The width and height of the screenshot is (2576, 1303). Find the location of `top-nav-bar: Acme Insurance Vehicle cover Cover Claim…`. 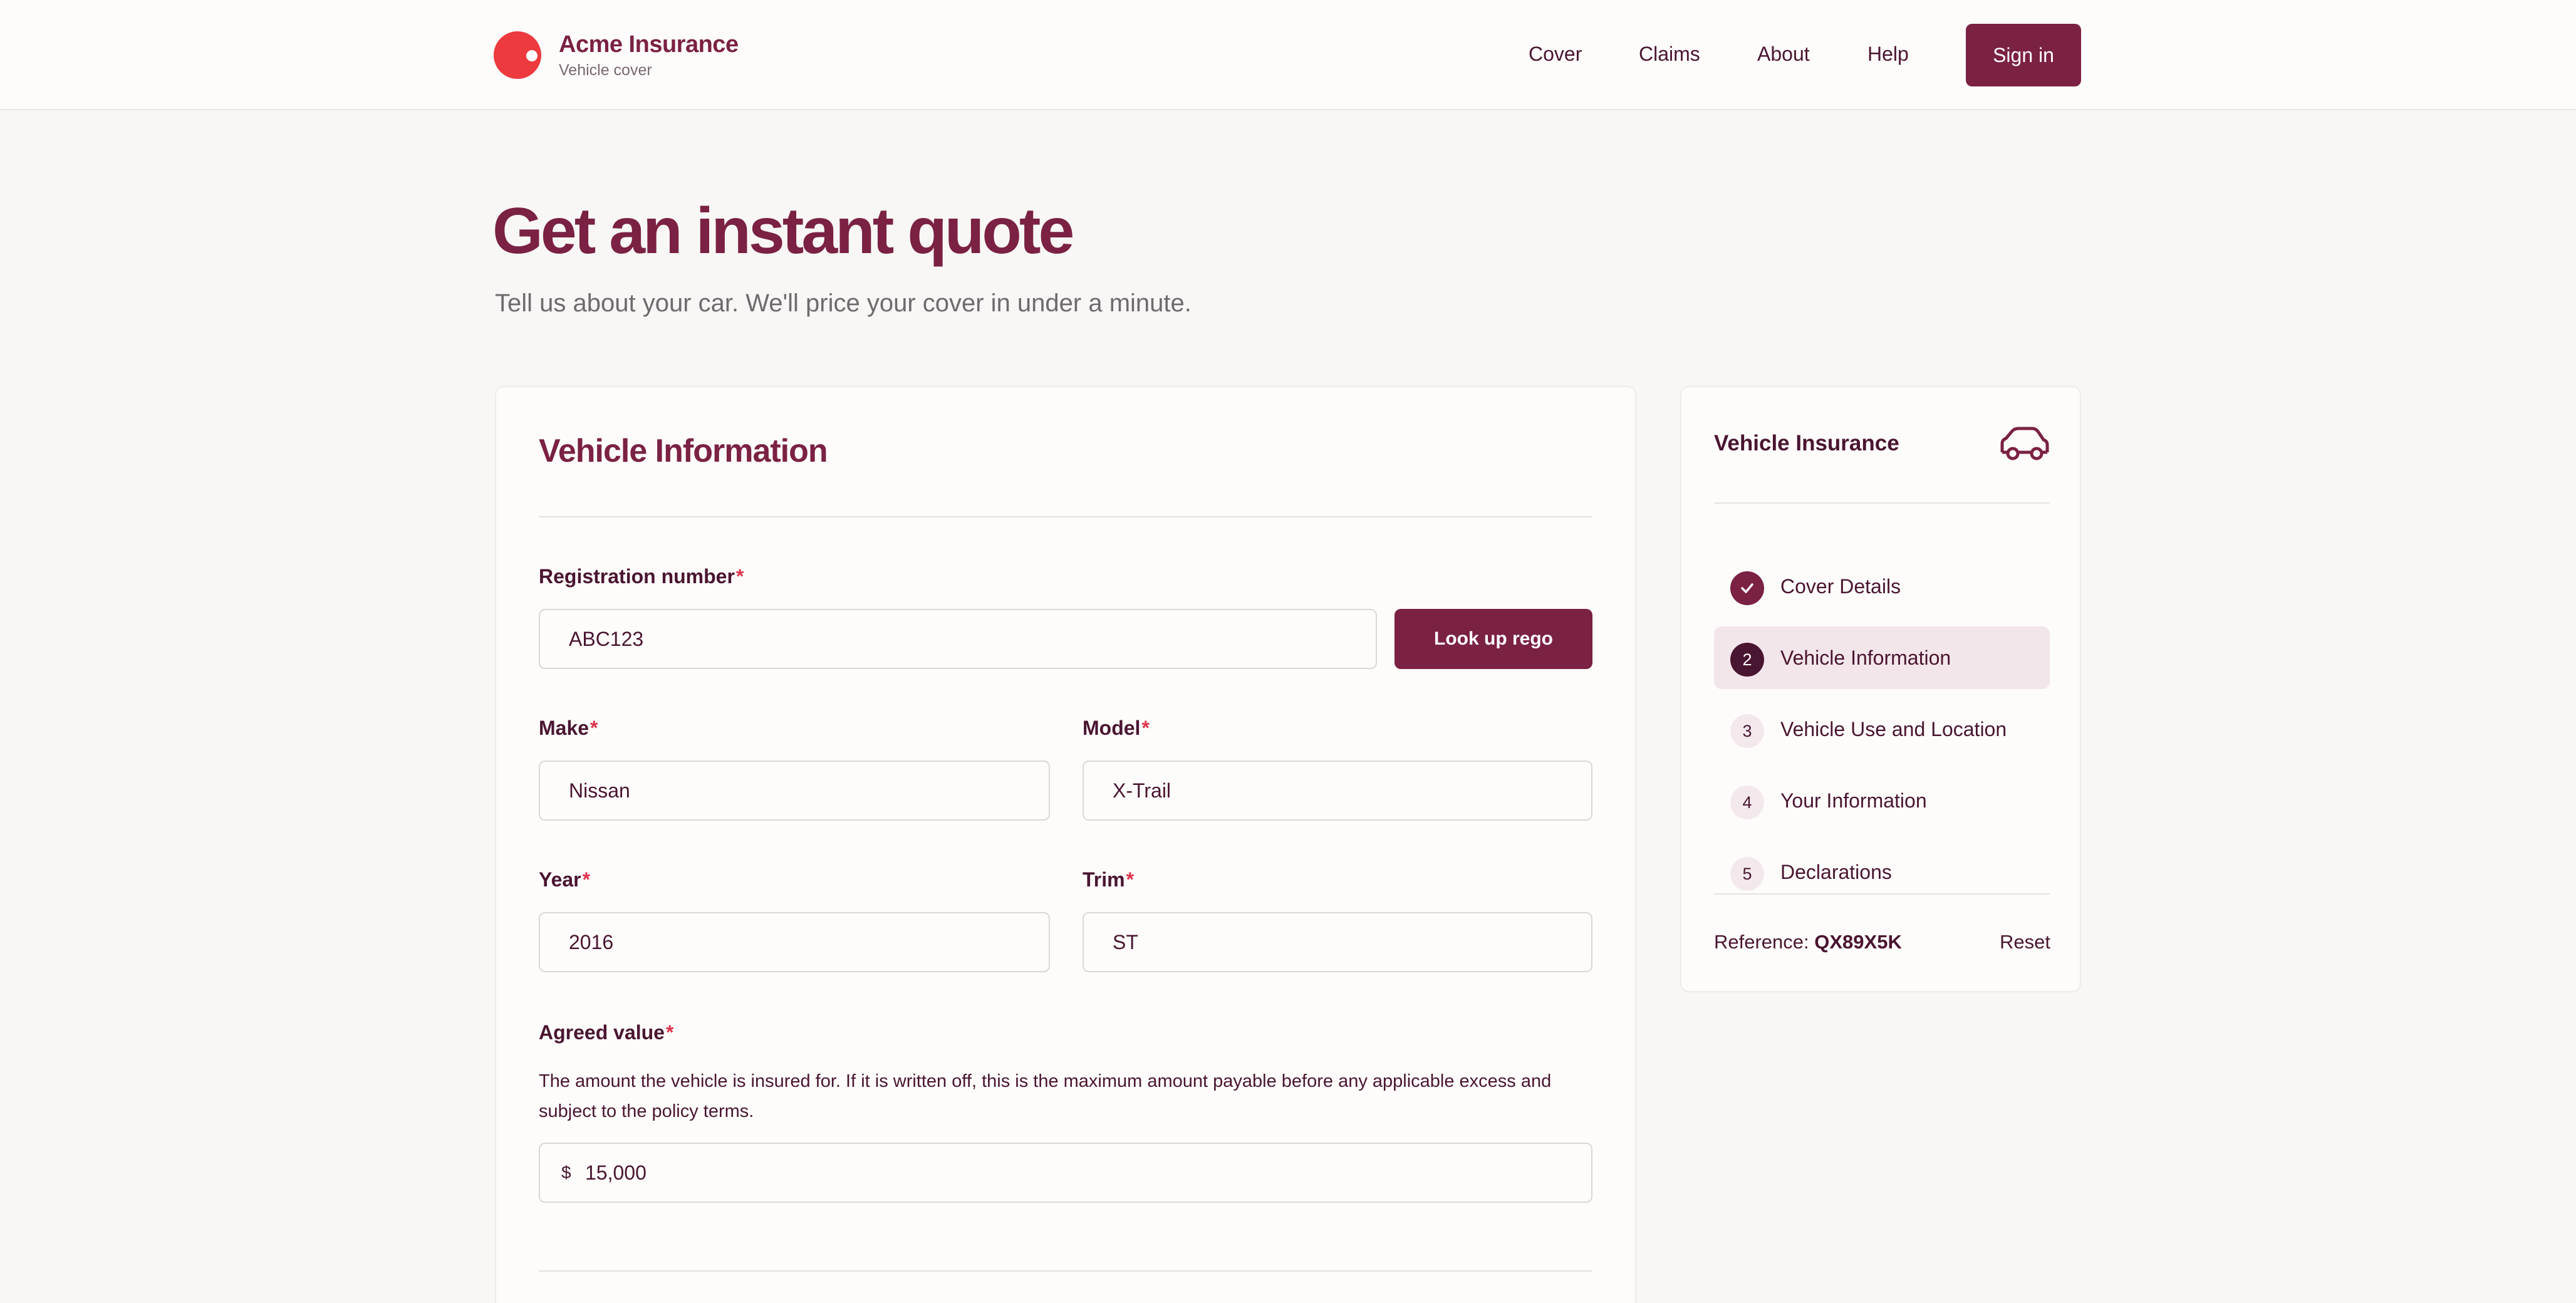

top-nav-bar: Acme Insurance Vehicle cover Cover Claim… is located at coordinates (1288, 55).